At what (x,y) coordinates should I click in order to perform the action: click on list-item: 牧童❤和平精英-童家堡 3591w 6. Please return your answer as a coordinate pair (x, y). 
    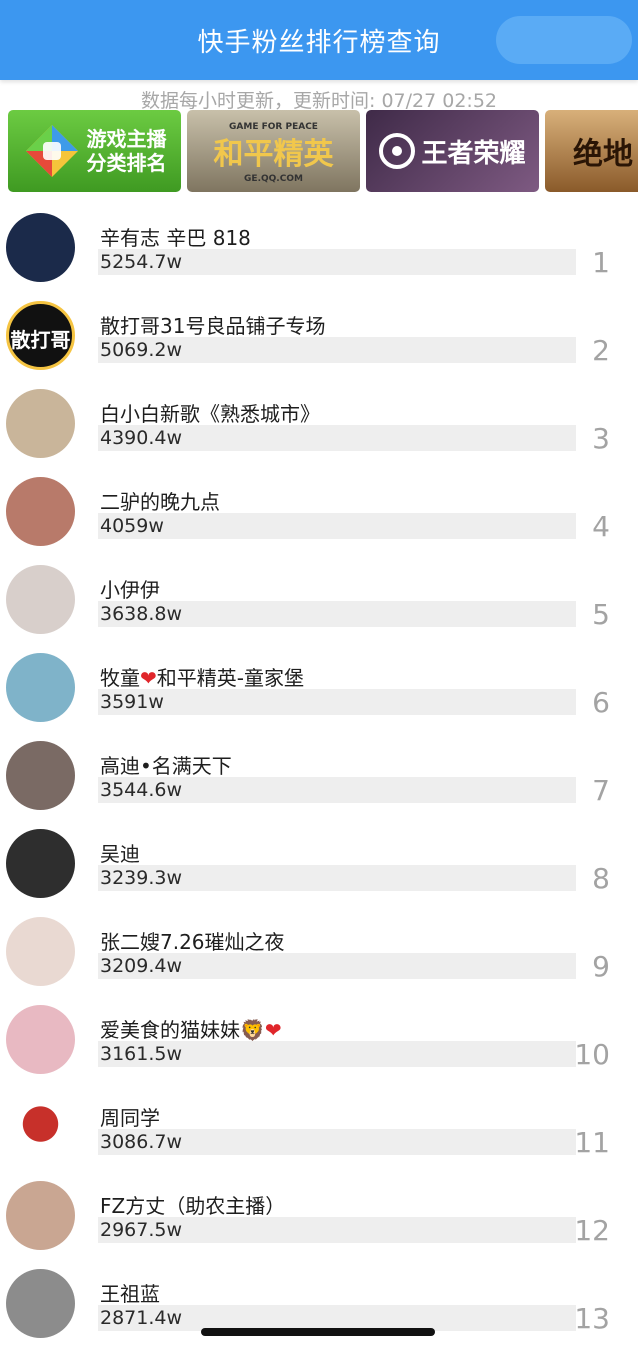
    Looking at the image, I should click on (319, 684).